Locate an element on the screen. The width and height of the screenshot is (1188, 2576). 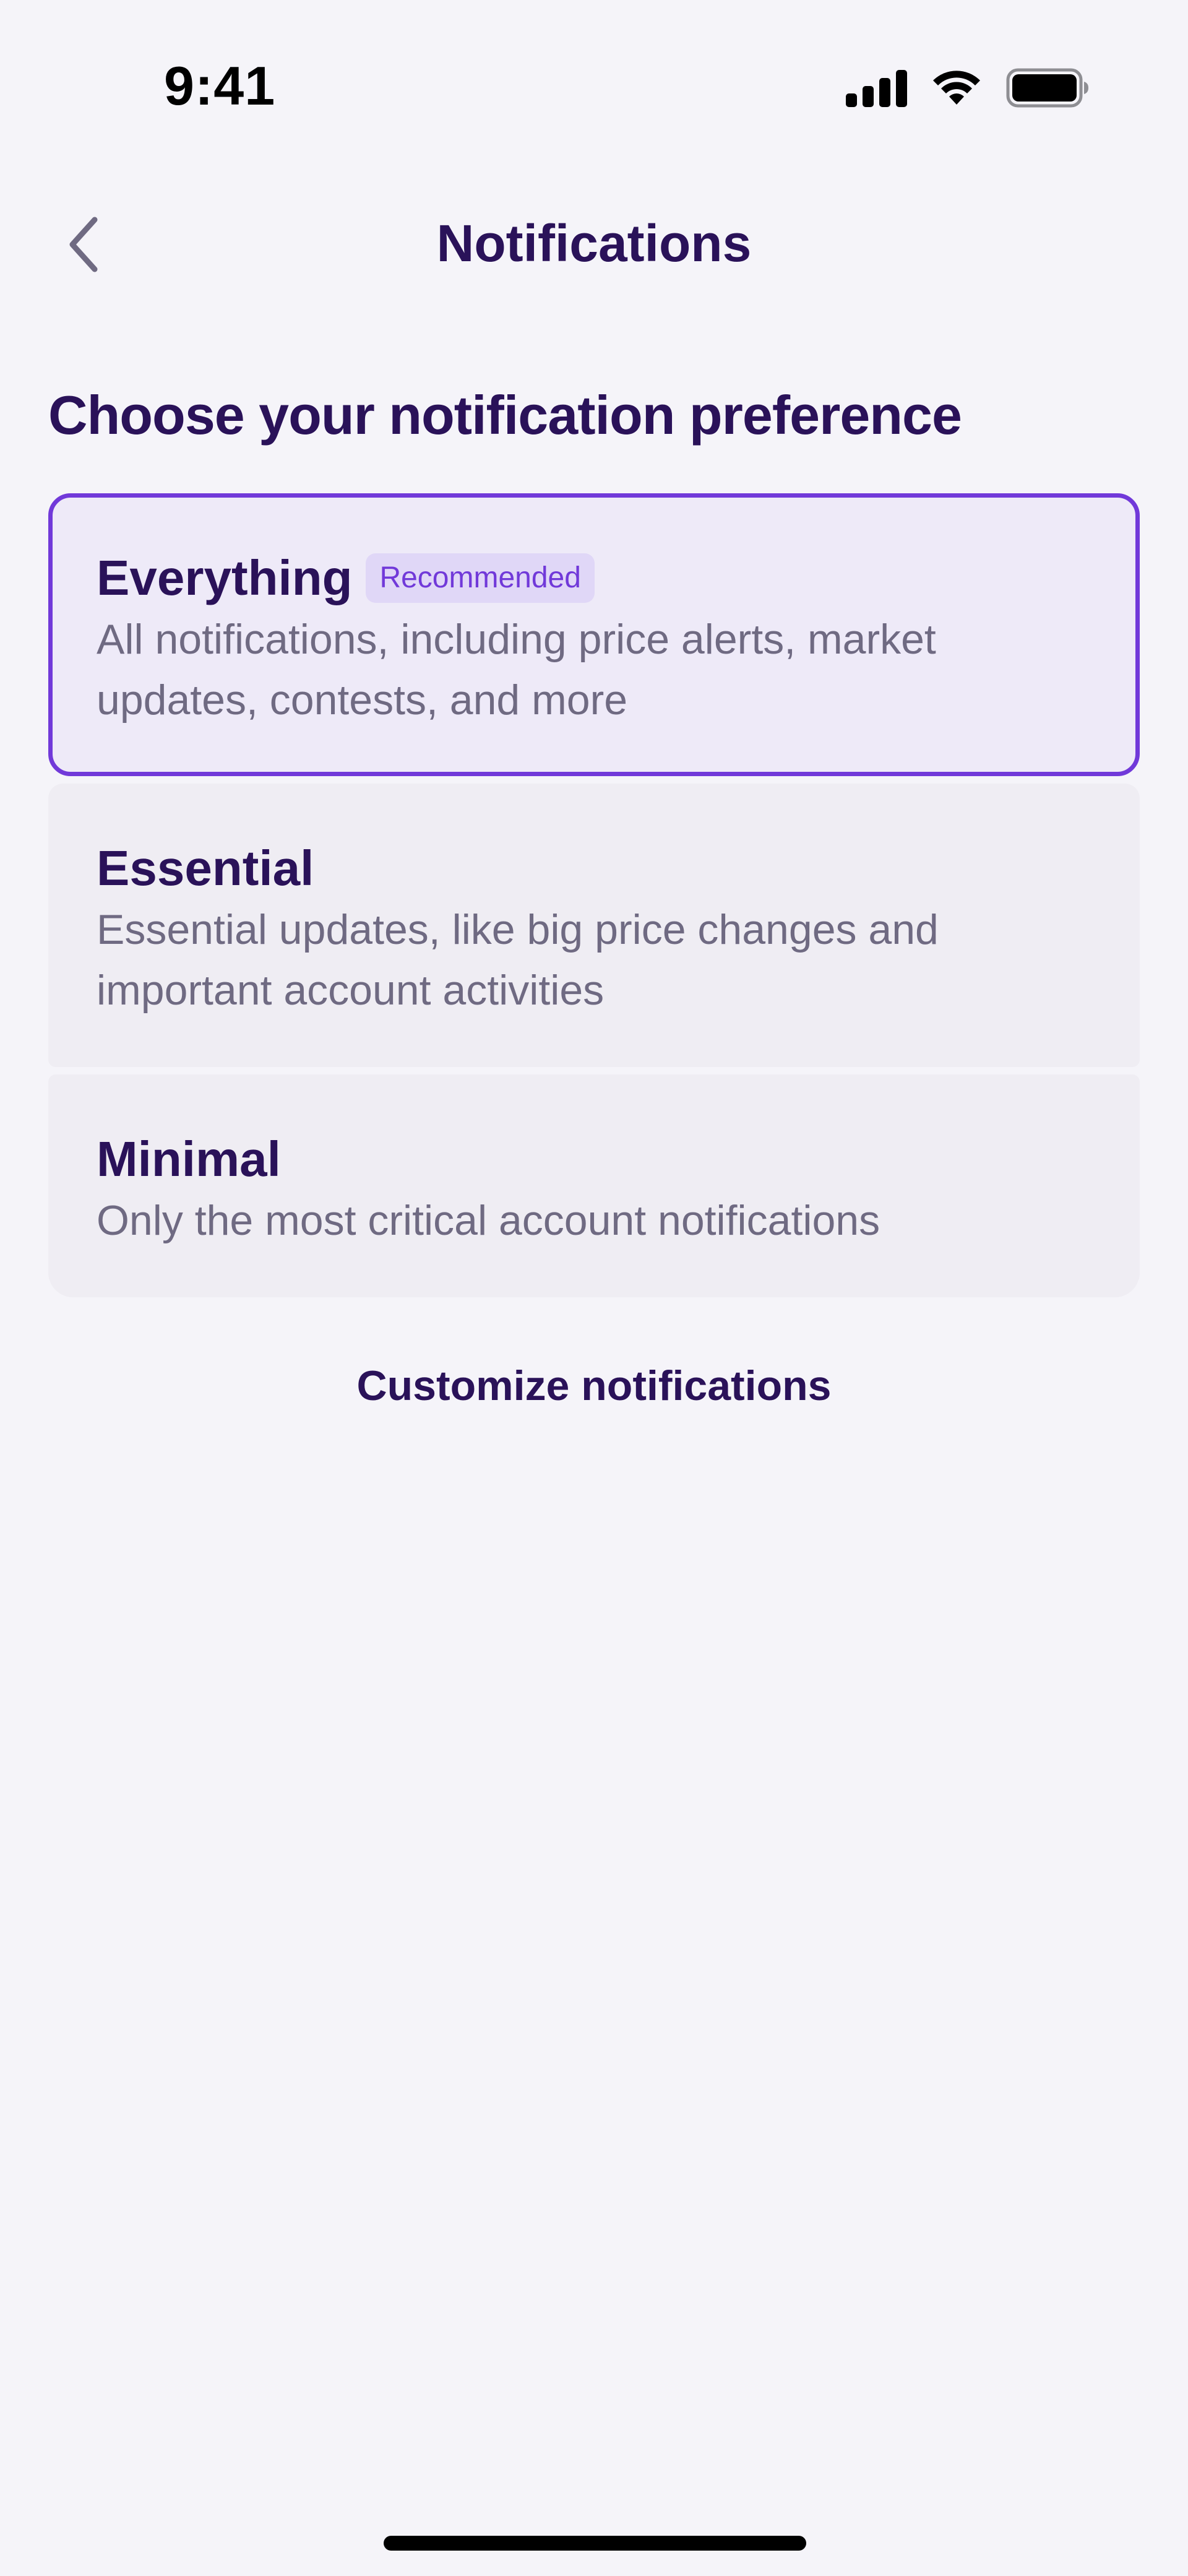
battery-icon is located at coordinates (1047, 88).